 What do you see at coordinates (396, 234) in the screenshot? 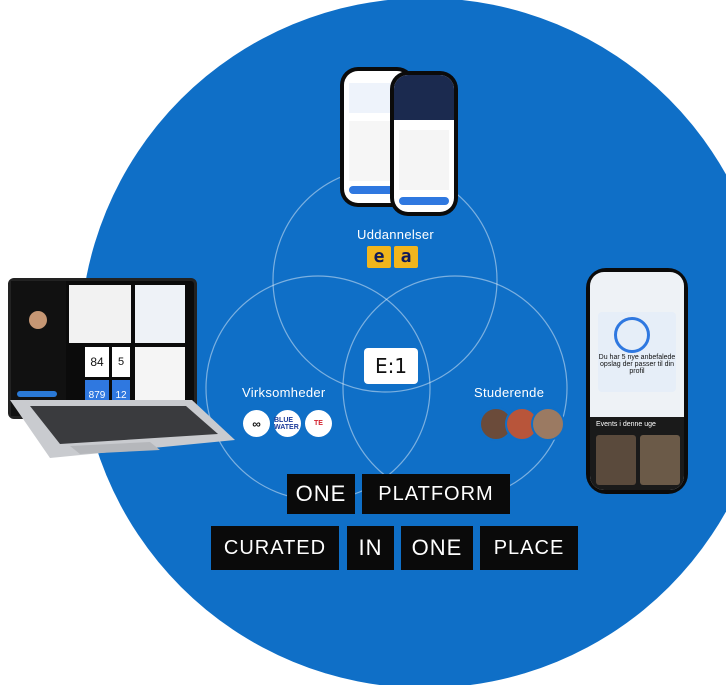
I see `label-uddannelser: Uddannelser` at bounding box center [396, 234].